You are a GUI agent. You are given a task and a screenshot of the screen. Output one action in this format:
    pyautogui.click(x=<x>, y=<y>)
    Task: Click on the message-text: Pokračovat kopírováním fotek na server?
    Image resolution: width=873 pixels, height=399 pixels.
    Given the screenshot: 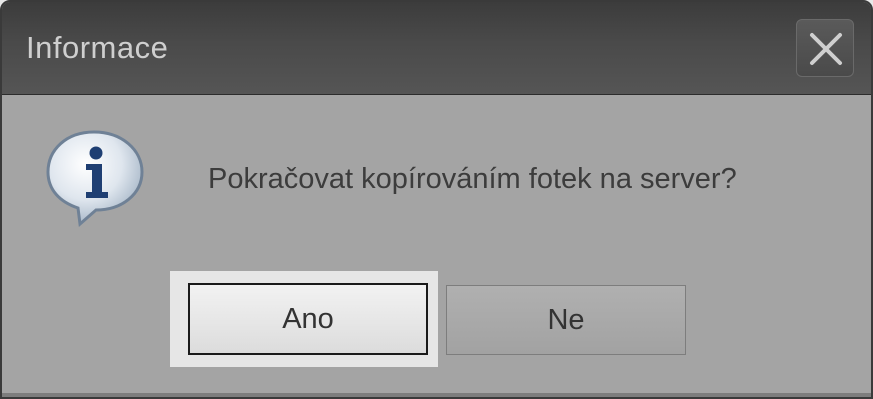 What is the action you would take?
    pyautogui.click(x=472, y=179)
    